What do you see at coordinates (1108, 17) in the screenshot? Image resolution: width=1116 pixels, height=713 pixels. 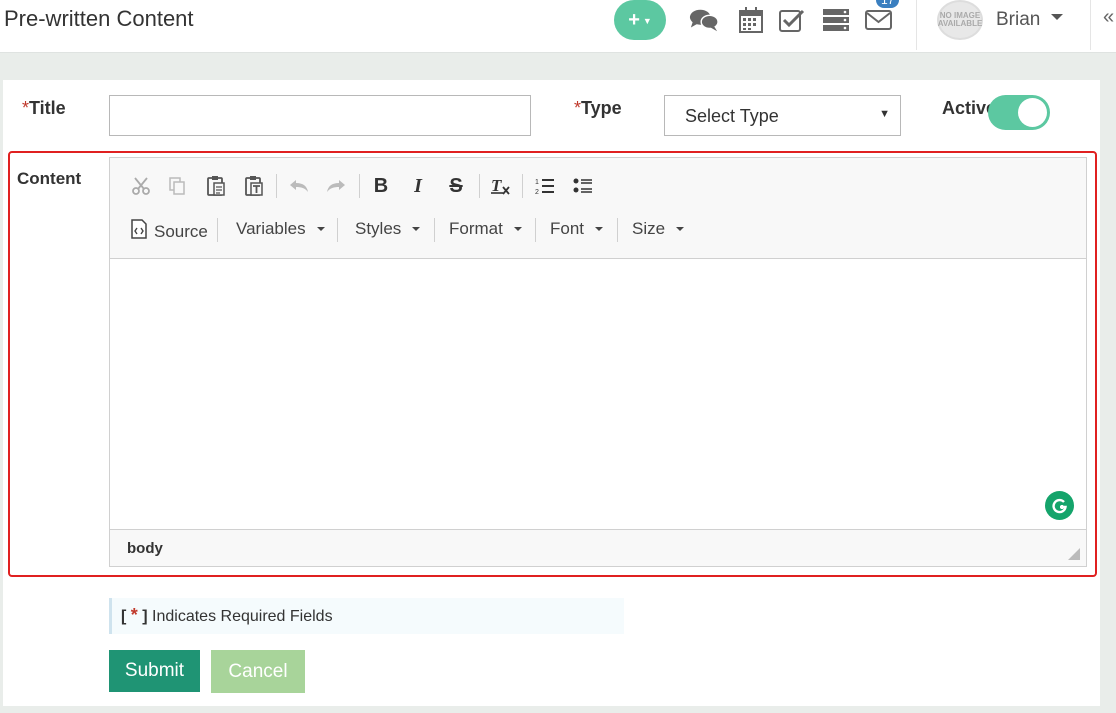 I see `collapse-sidebar-icon: «` at bounding box center [1108, 17].